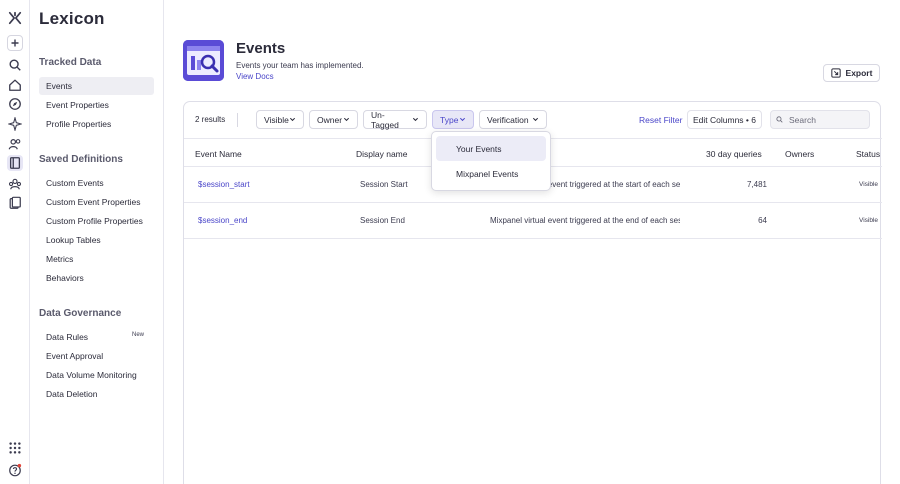 This screenshot has width=900, height=484. Describe the element at coordinates (15, 144) in the screenshot. I see `users-icon` at that location.